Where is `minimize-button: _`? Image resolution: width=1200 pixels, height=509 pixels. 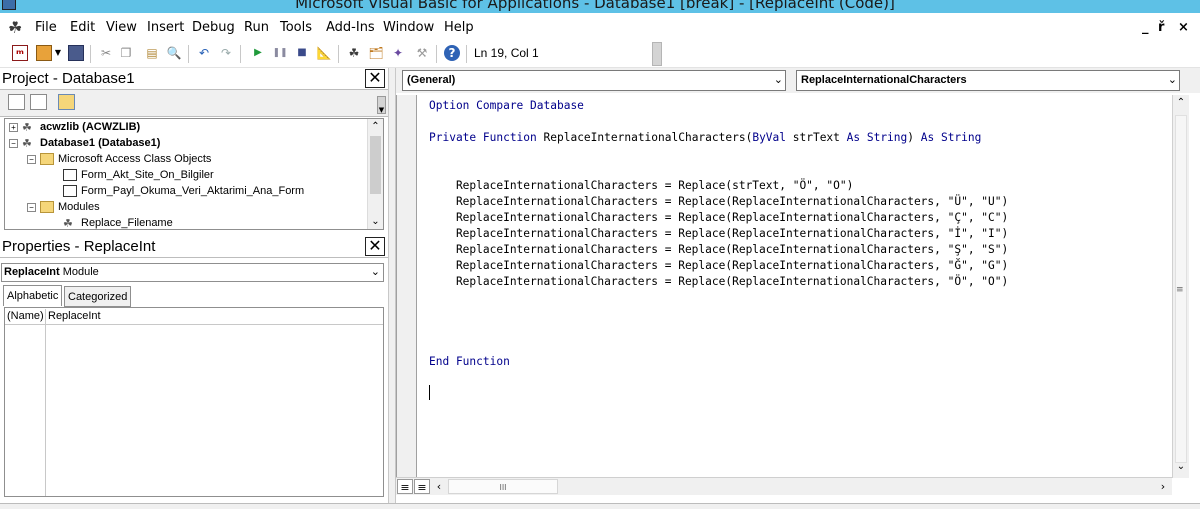
minimize-button: _ is located at coordinates (1145, 27).